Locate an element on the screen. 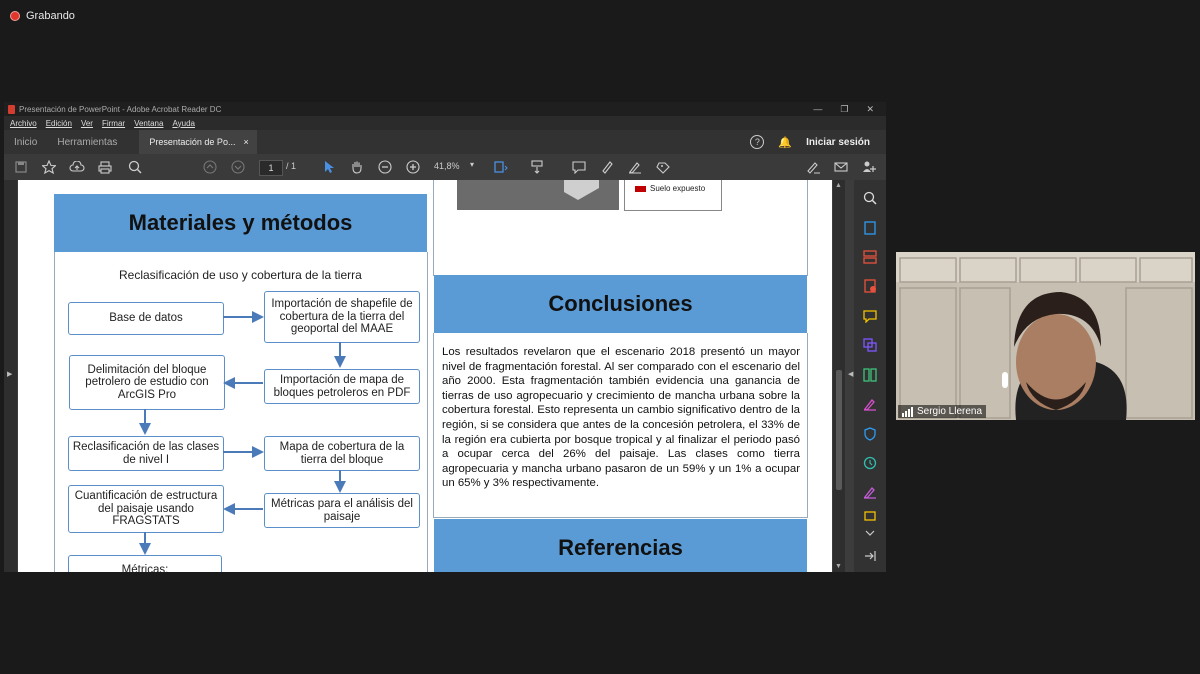 The width and height of the screenshot is (1200, 674). zoom-level: 41,8% is located at coordinates (447, 166).